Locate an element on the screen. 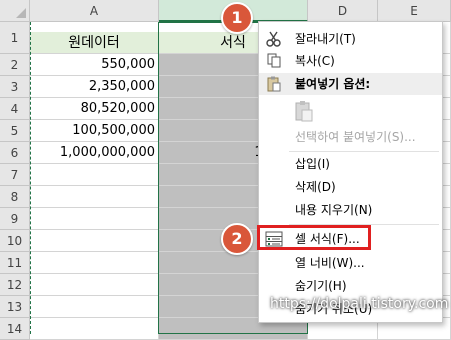  menu-item-clear-contents: 내용 지우기(N) is located at coordinates (350, 210).